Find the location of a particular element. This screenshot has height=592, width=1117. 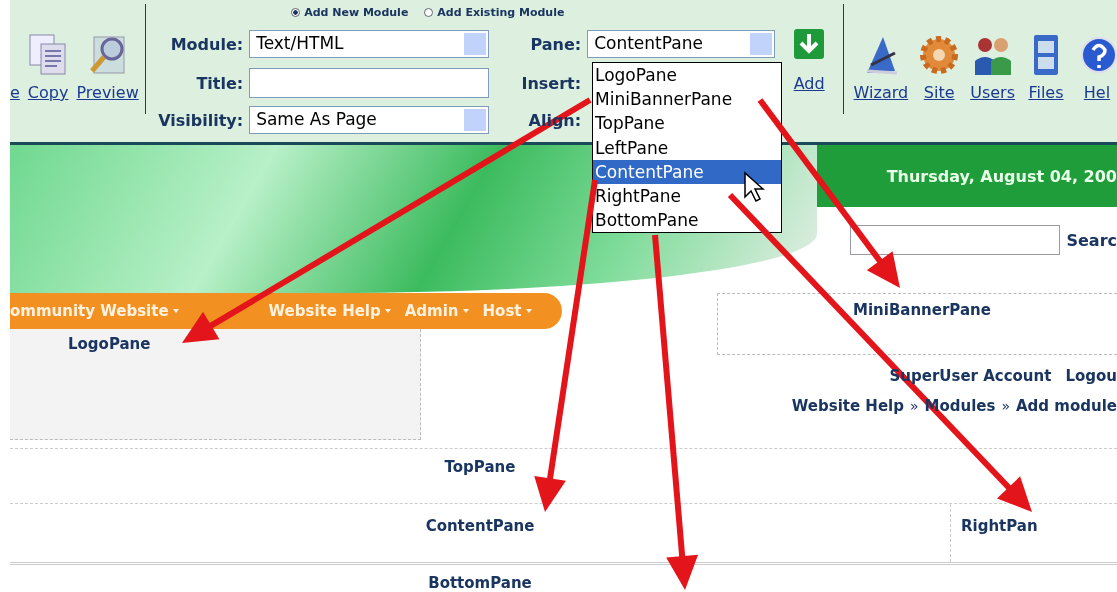

magnifier-icon is located at coordinates (107, 55).